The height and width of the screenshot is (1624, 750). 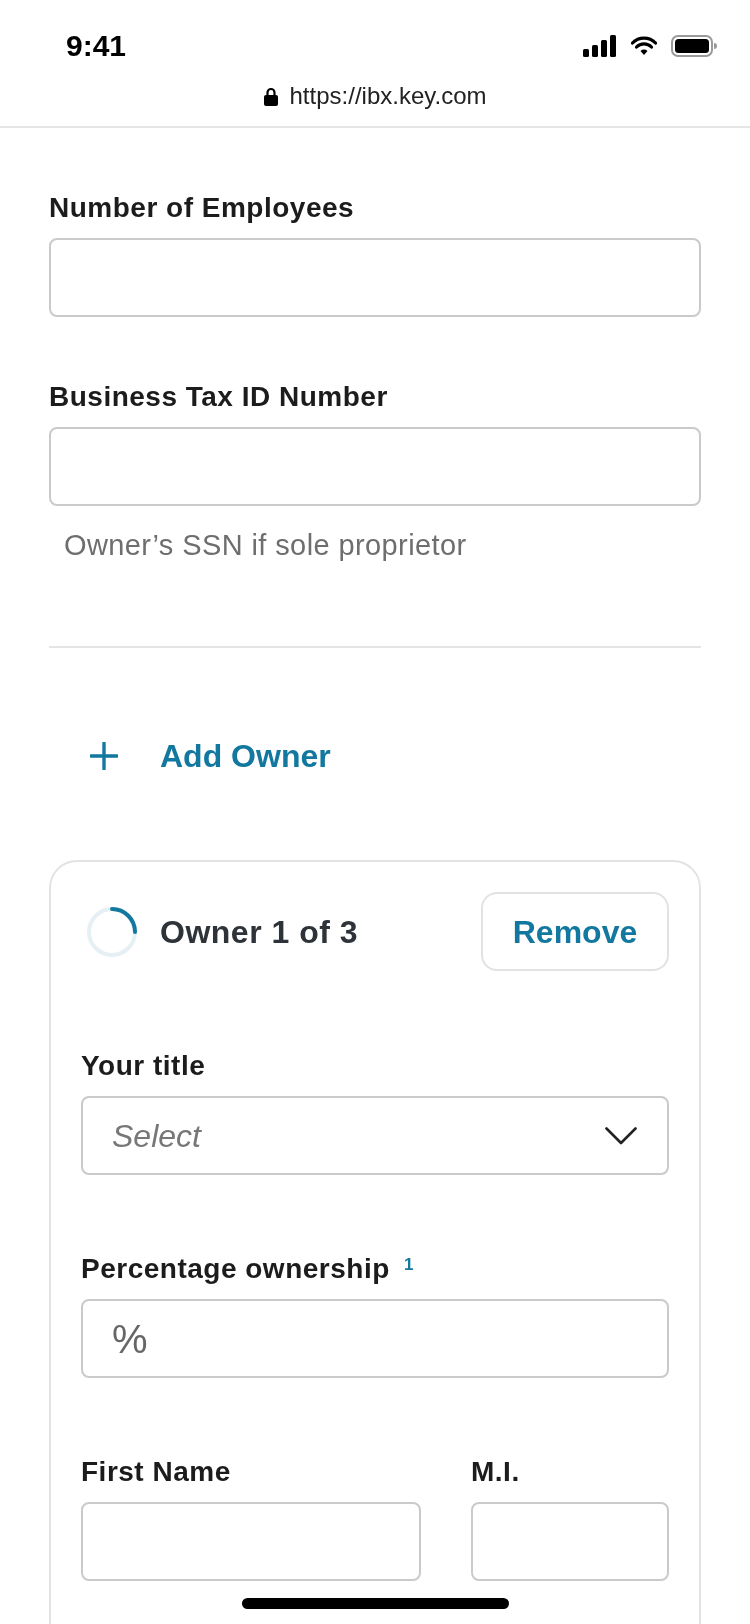 I want to click on wifi-icon, so click(x=644, y=46).